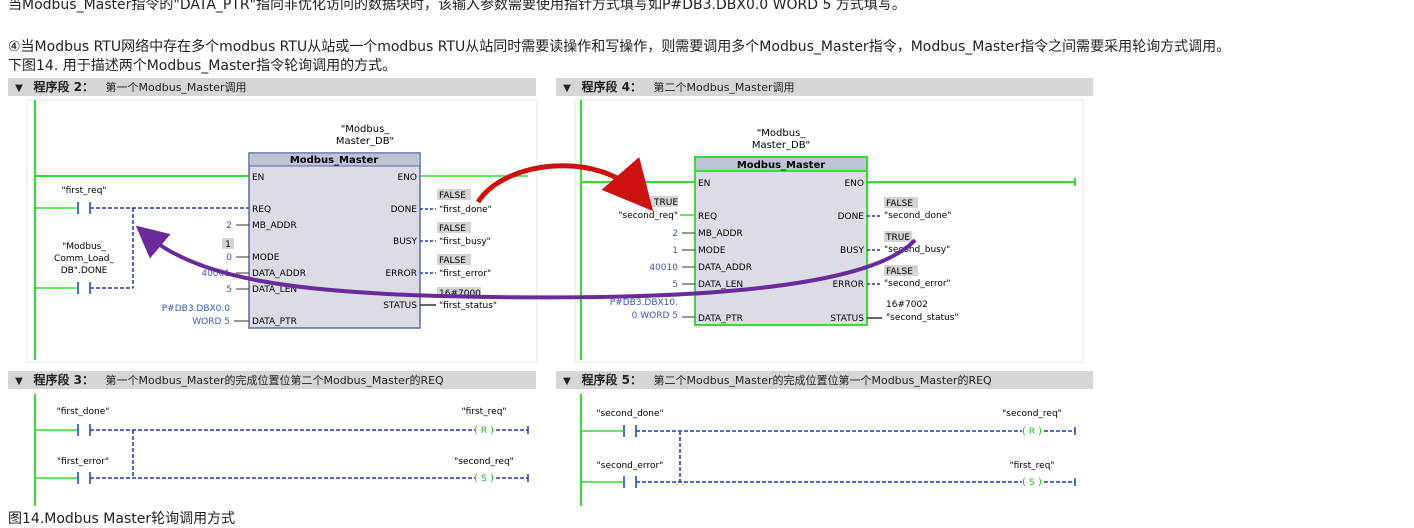 The height and width of the screenshot is (528, 1414). I want to click on figure-caption: 图14.Modbus Master轮询调用方式, so click(122, 519).